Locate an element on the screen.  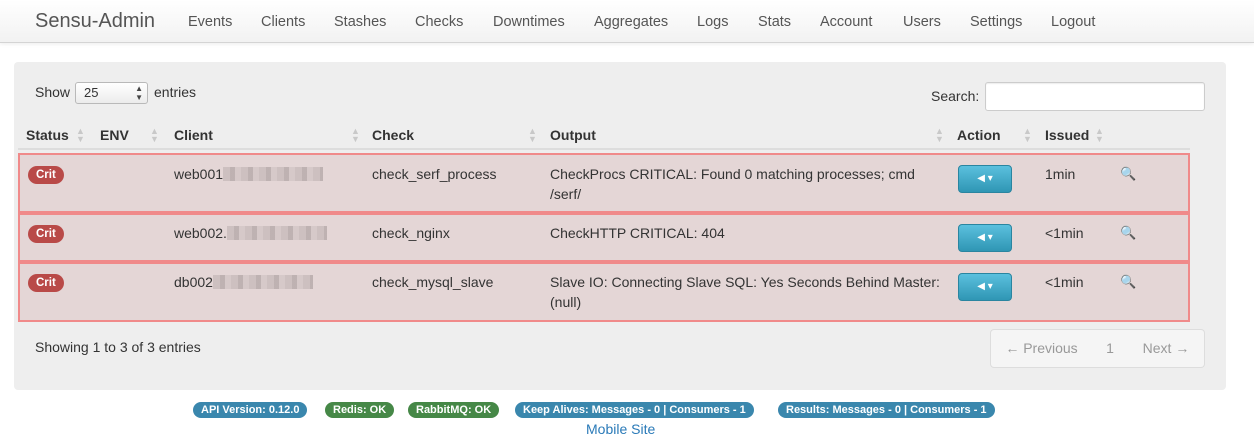
nav-users: Users is located at coordinates (922, 22).